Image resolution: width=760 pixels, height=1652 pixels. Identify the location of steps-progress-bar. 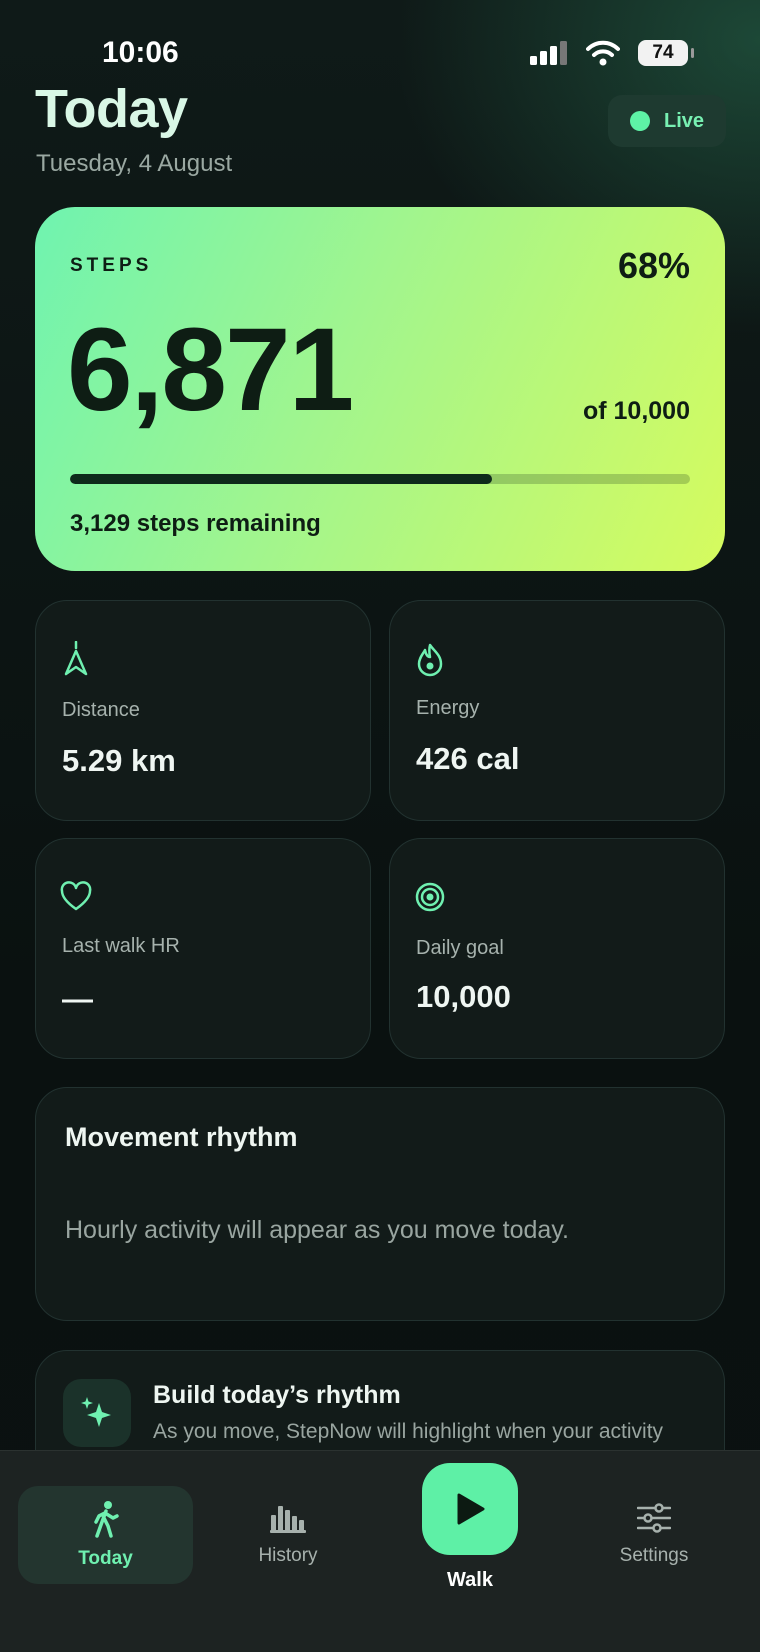
(380, 479).